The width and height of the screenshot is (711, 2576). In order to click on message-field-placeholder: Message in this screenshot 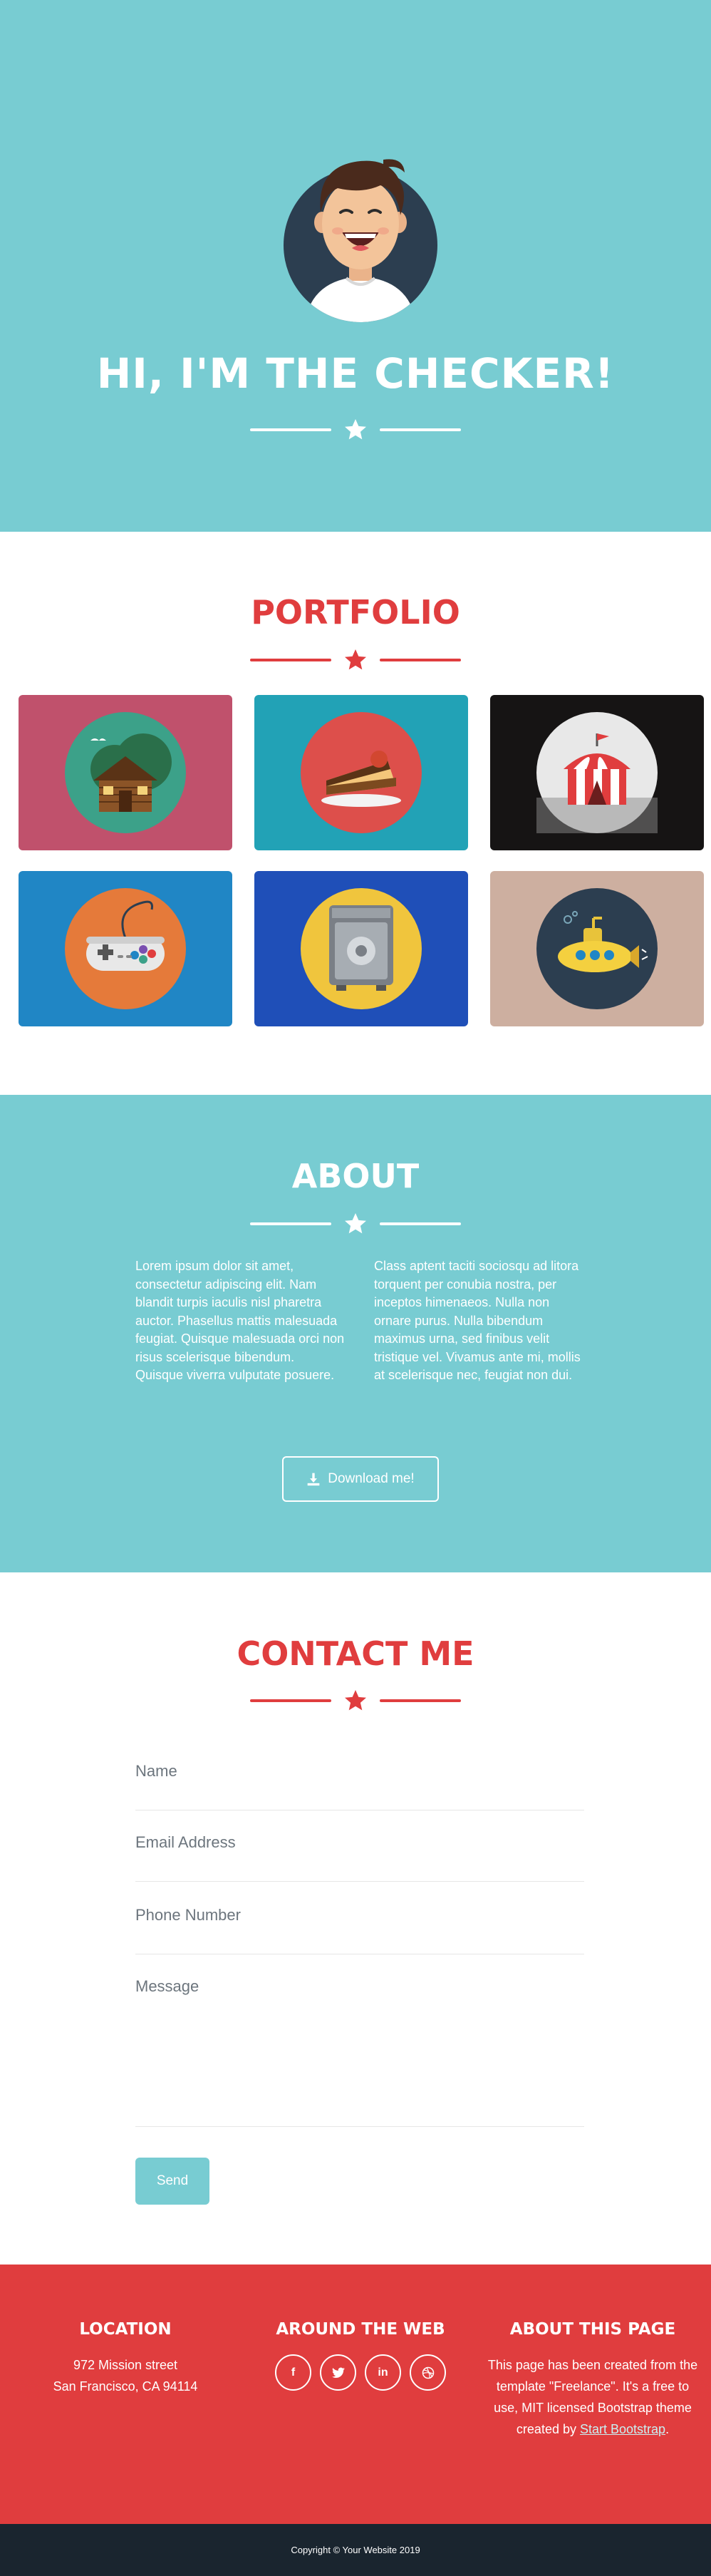, I will do `click(167, 1986)`.